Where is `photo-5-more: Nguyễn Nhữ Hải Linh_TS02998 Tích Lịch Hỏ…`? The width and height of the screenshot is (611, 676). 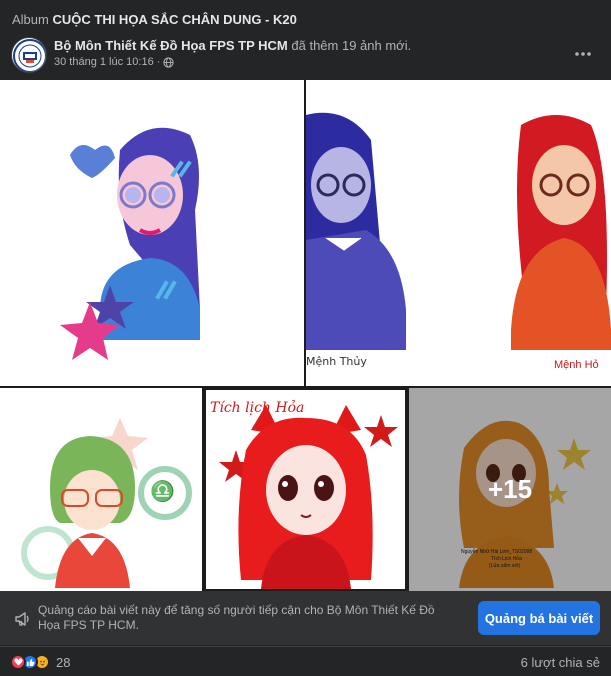
photo-5-more: Nguyễn Nhữ Hải Linh_TS02998 Tích Lịch Hỏ… is located at coordinates (510, 489).